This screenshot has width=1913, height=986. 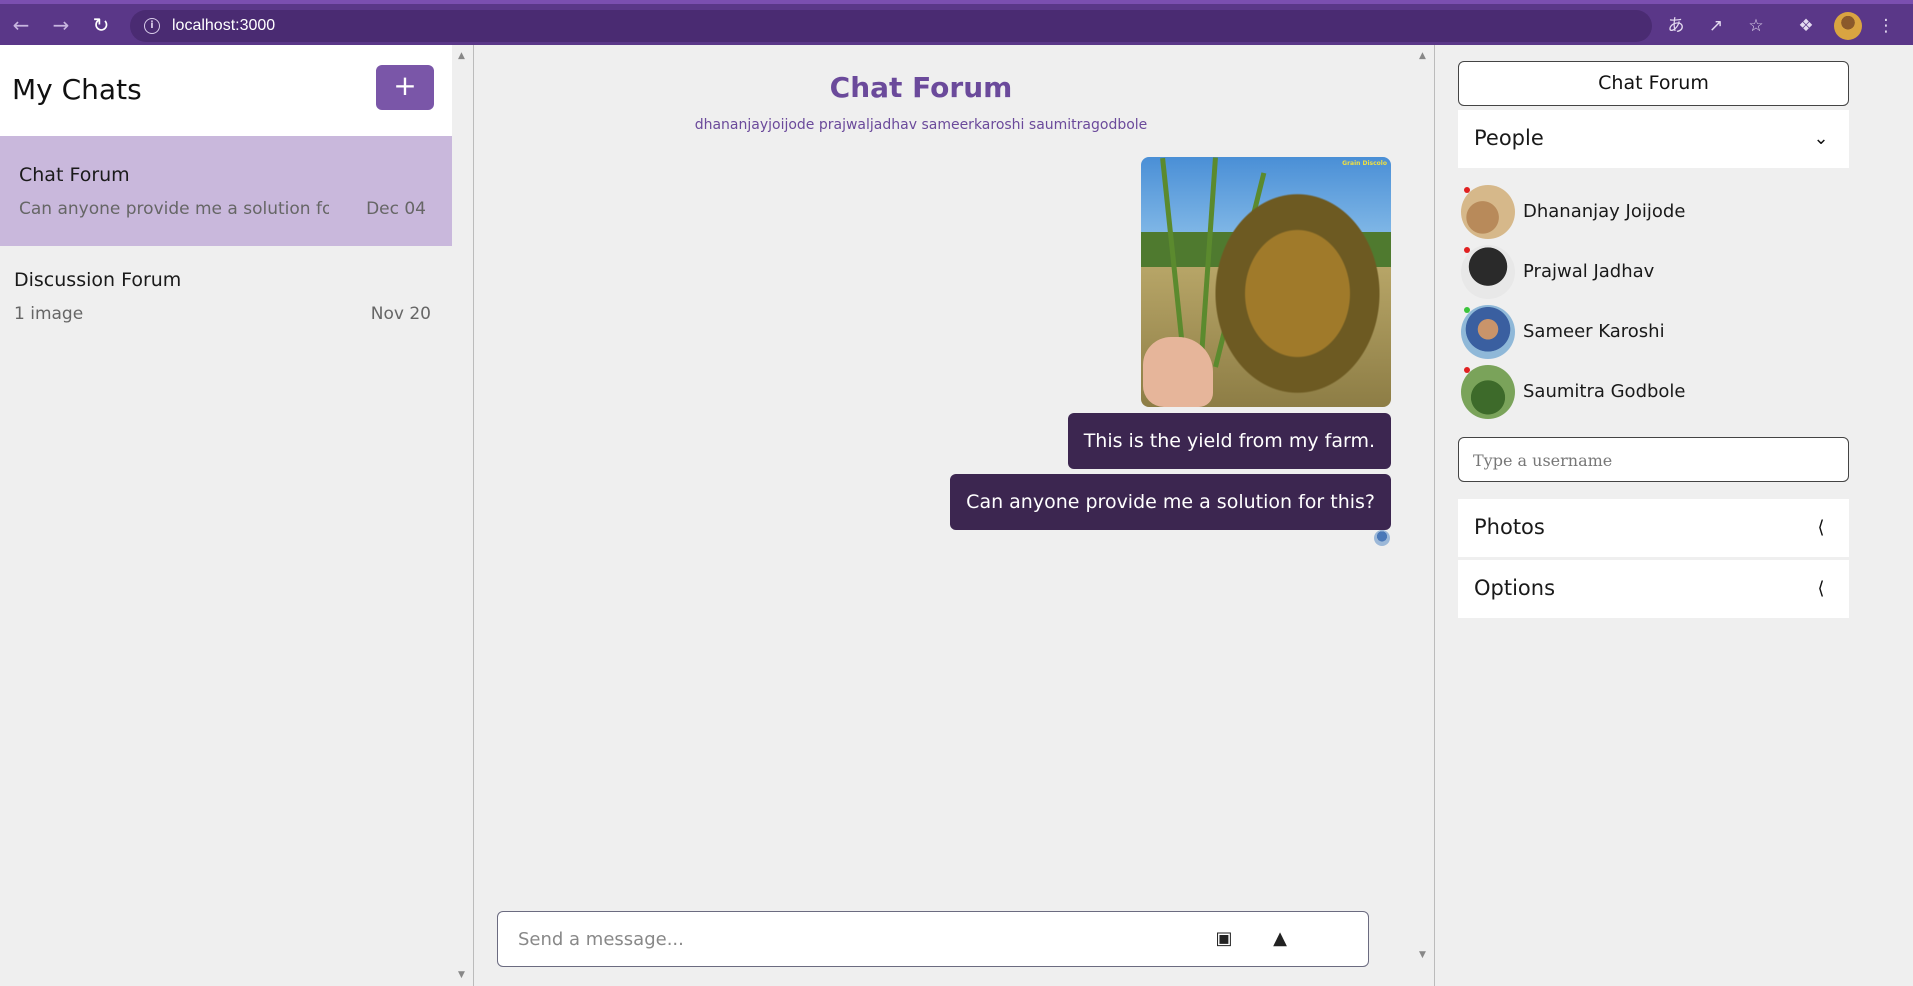 I want to click on browser-toolbar: ← → ↻ i localhost:3000 あ ↗ ☆ ❖ ⋮, so click(x=956, y=22).